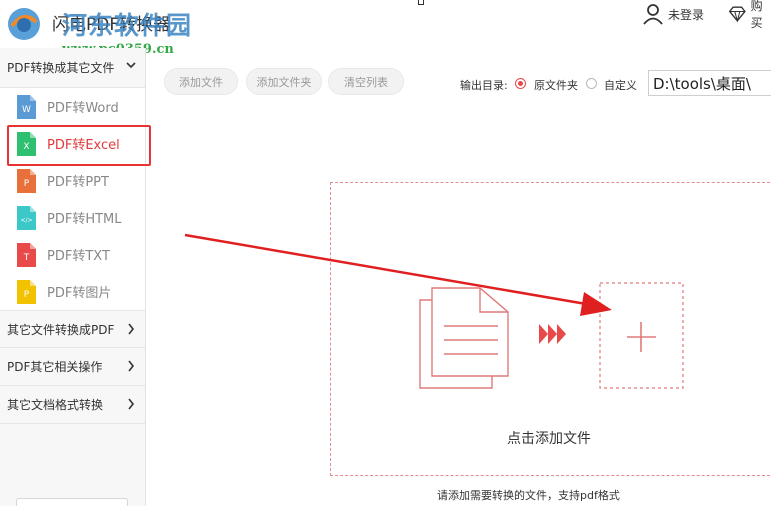  I want to click on sidebar-item-label: PDF转PPT, so click(78, 182).